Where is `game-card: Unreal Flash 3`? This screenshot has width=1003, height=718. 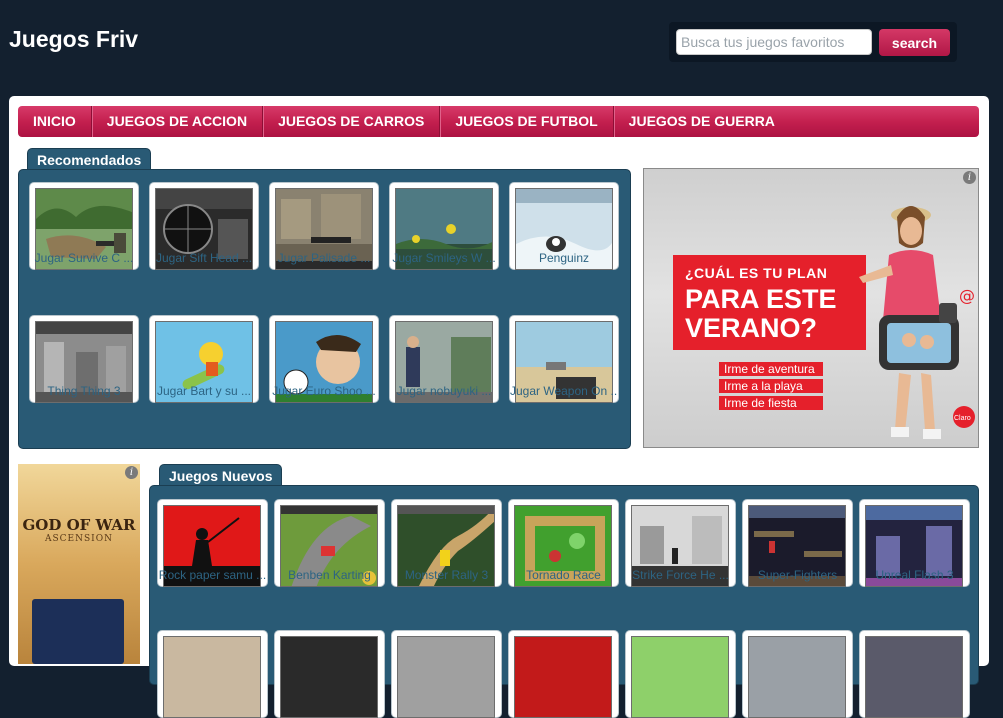
game-card: Unreal Flash 3 is located at coordinates (914, 543).